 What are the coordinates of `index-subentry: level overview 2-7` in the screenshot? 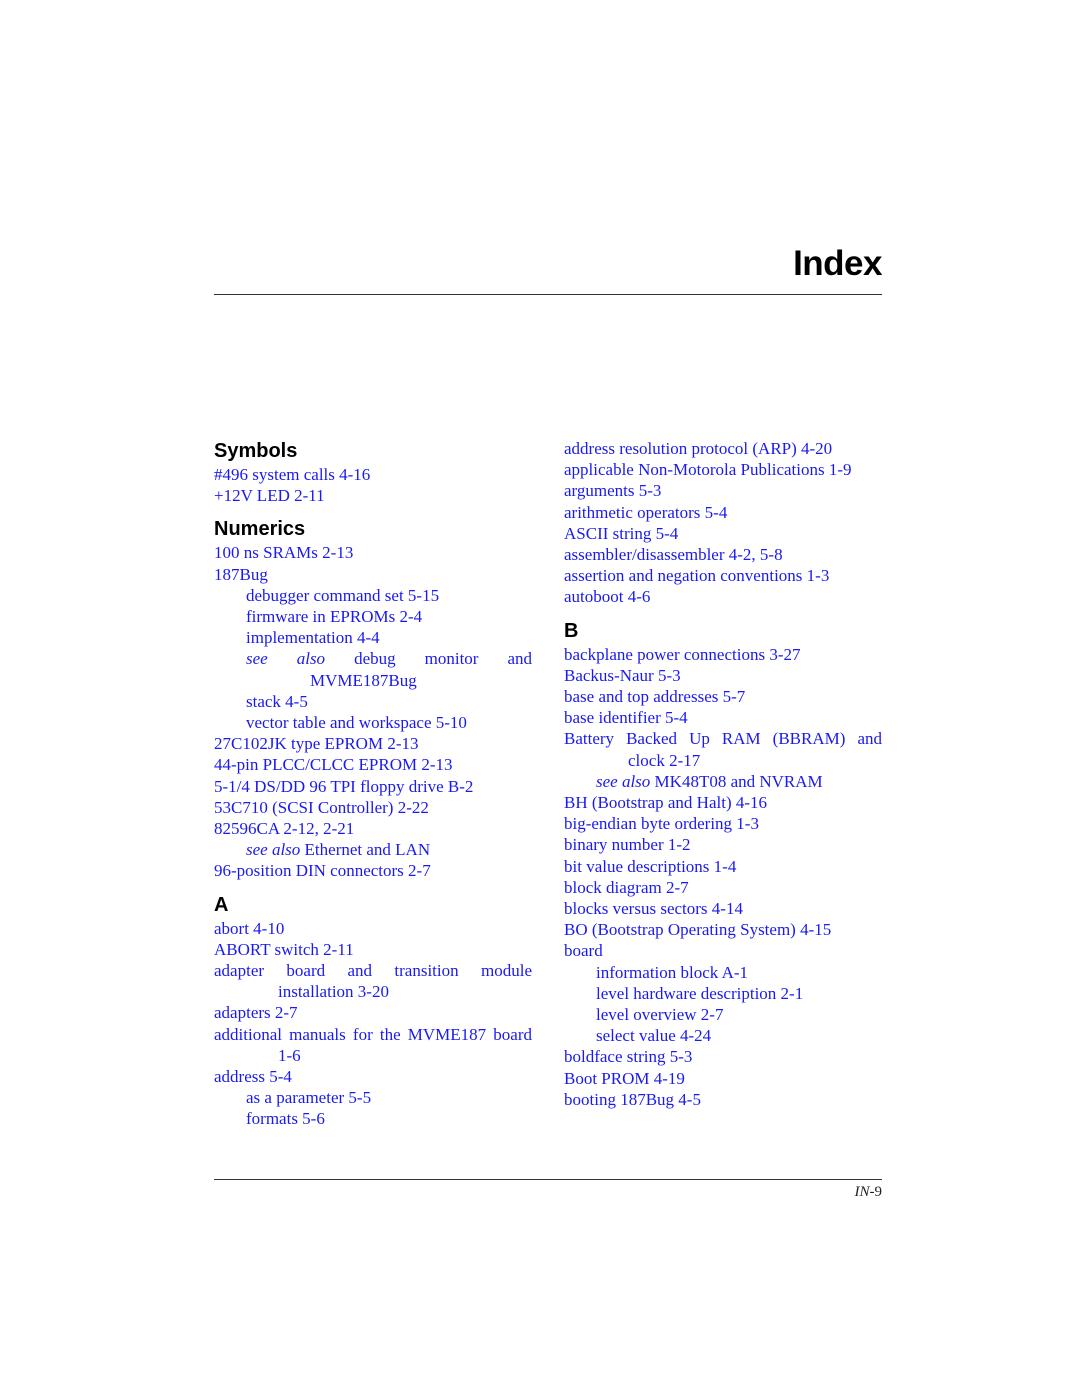 It's located at (723, 1014).